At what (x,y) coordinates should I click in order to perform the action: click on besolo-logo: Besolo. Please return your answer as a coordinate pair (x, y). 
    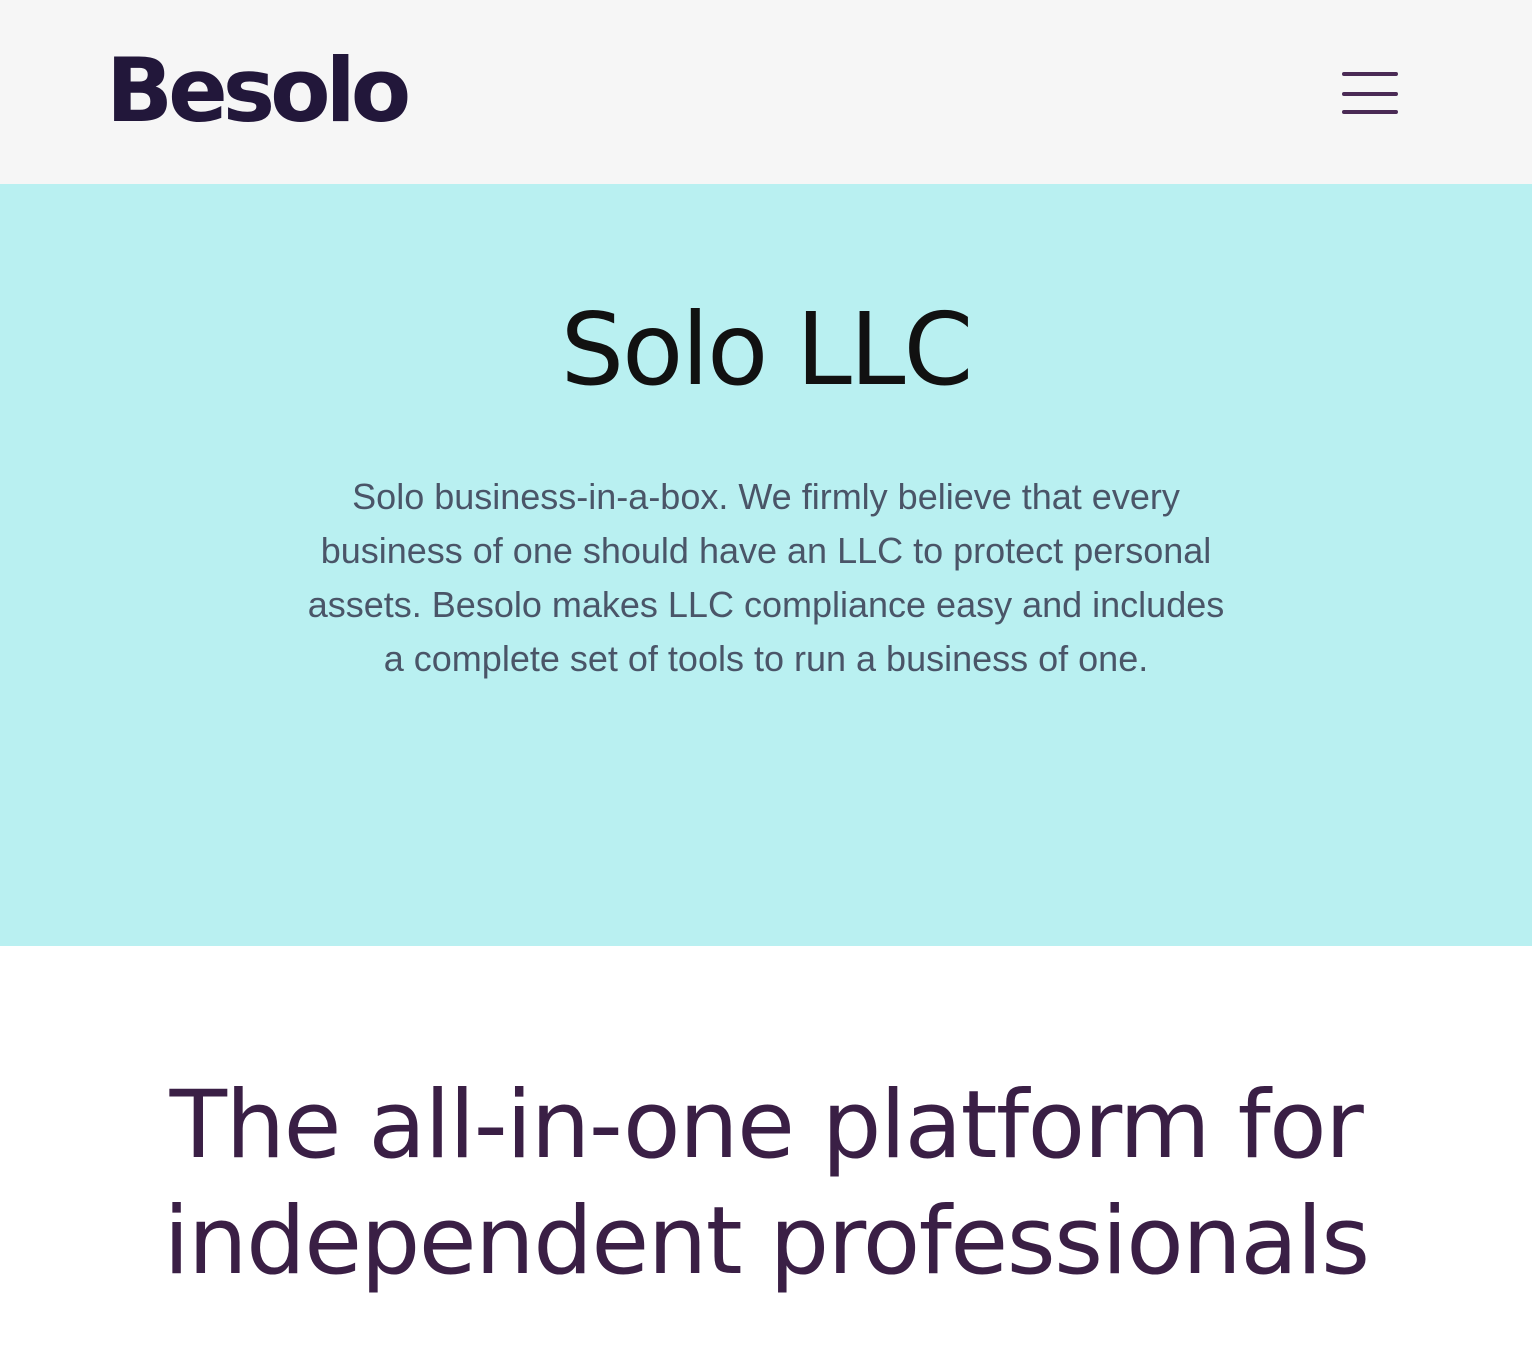
    Looking at the image, I should click on (258, 91).